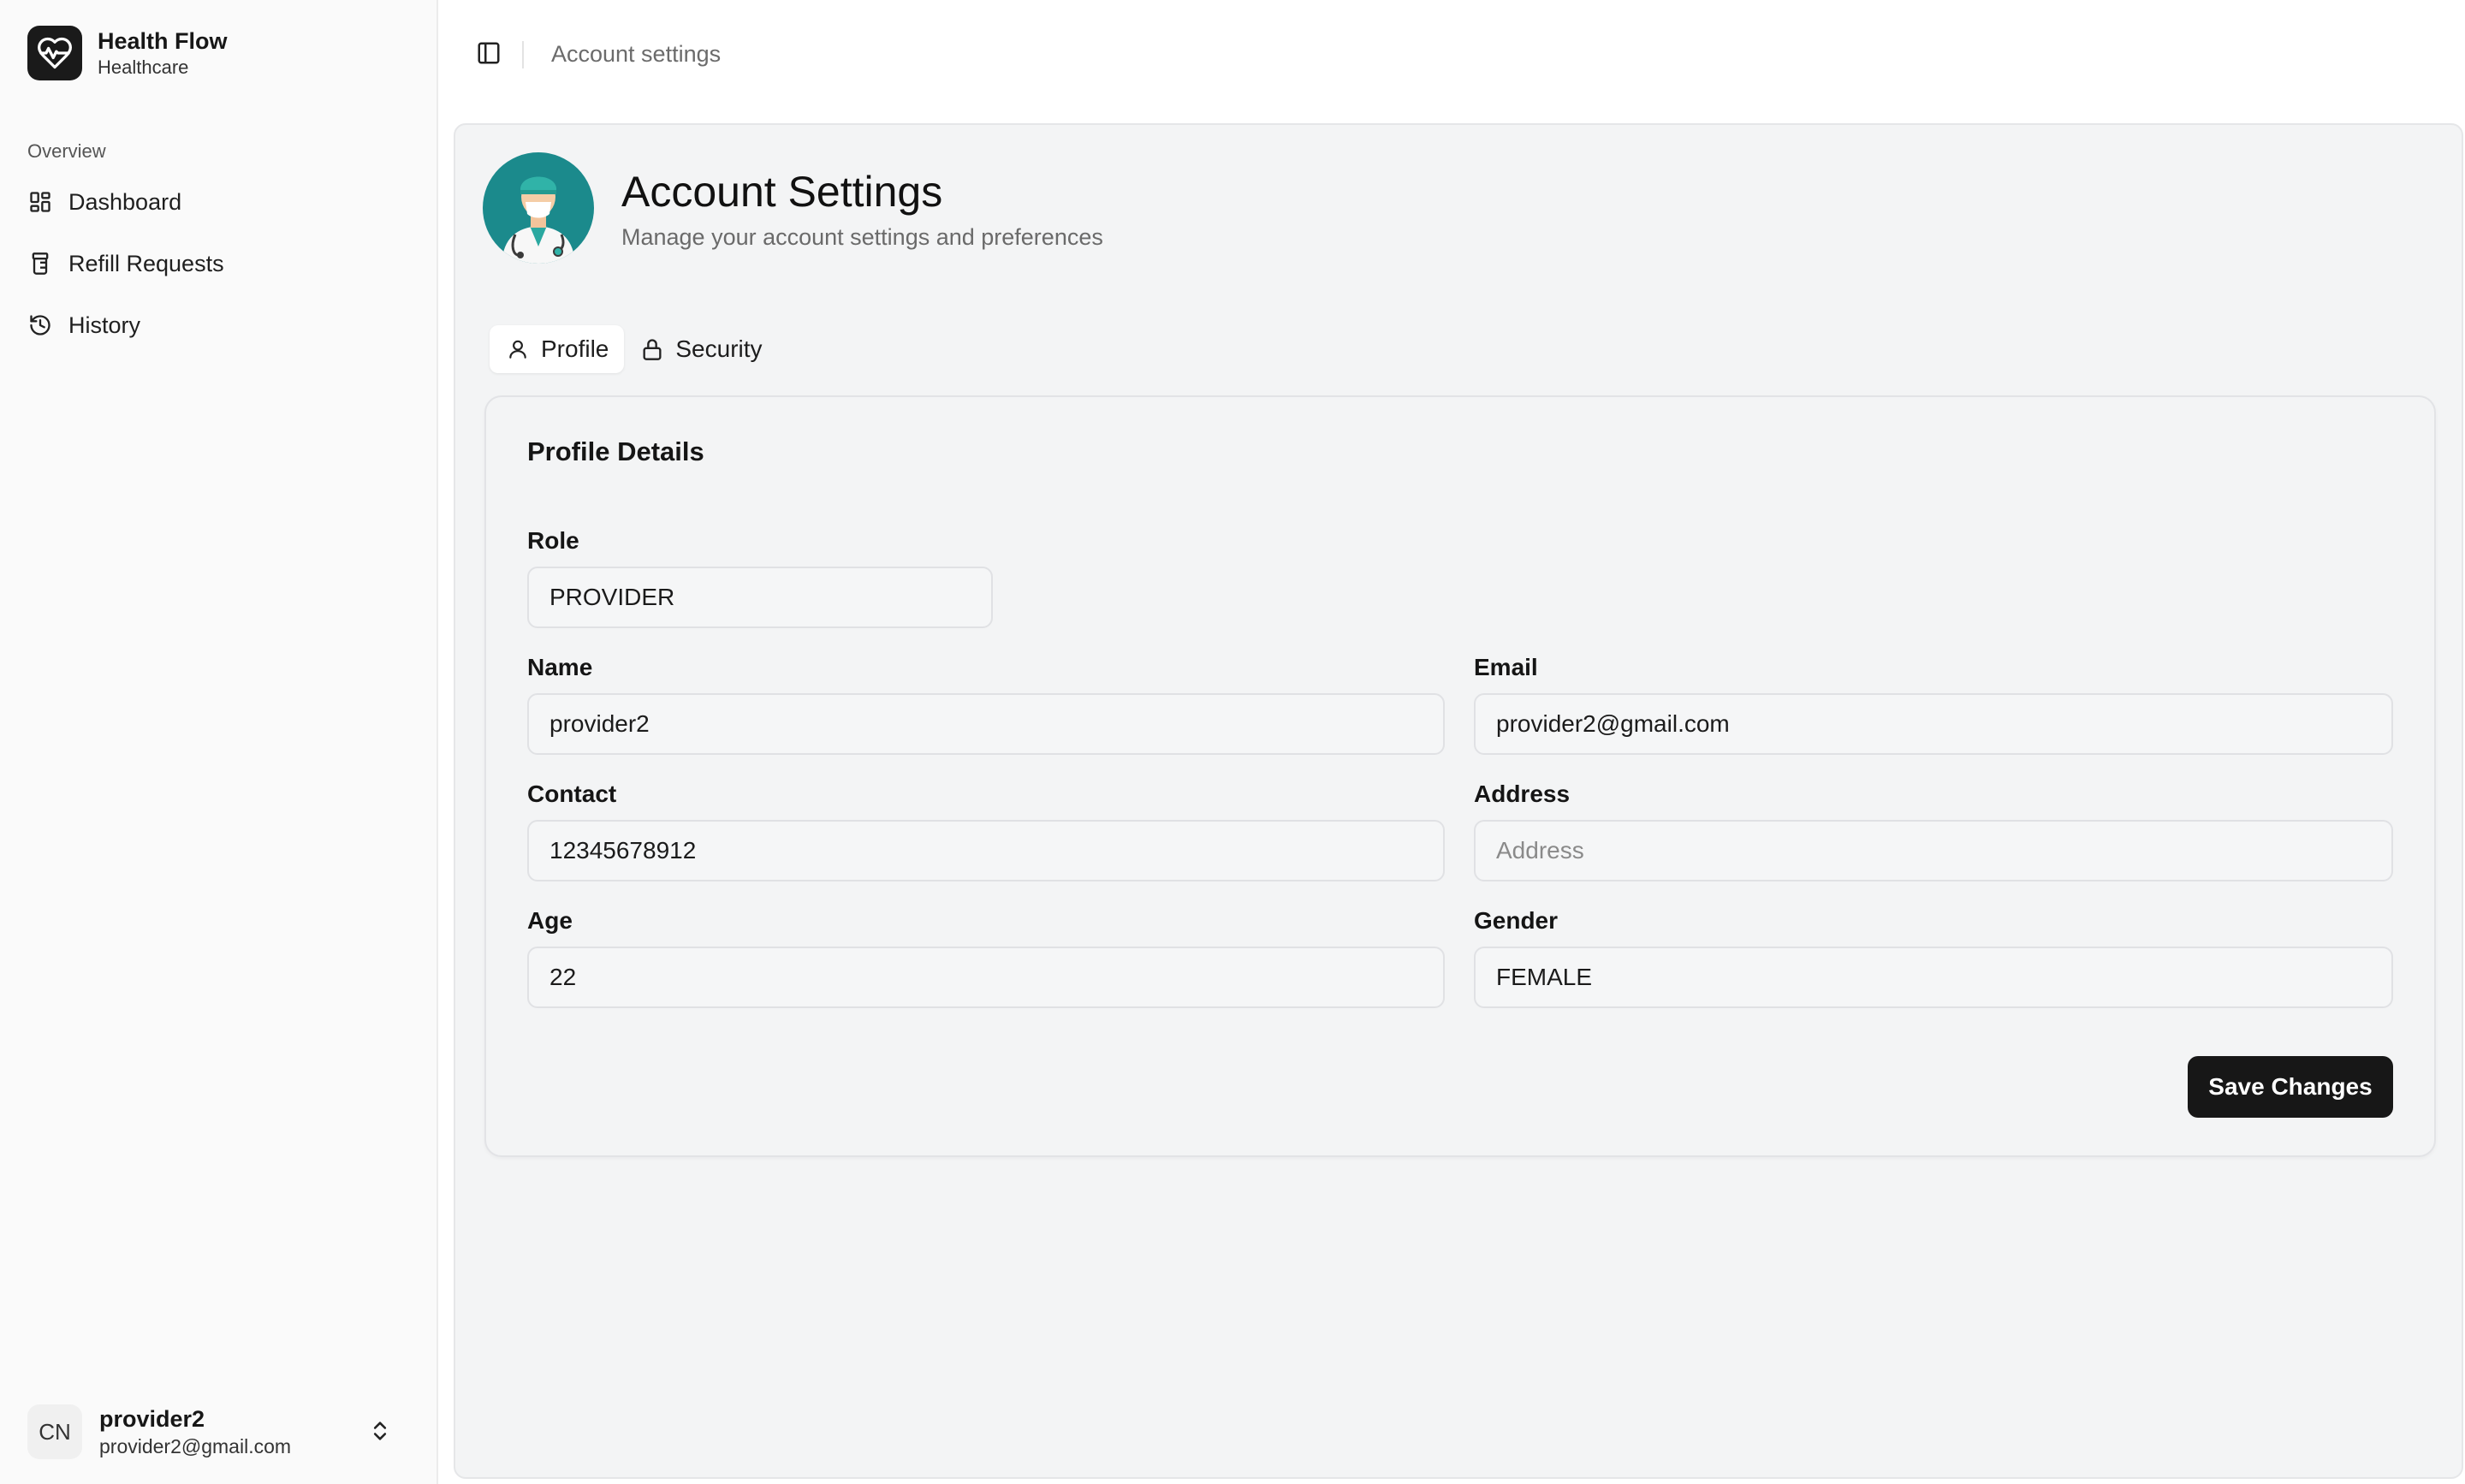  I want to click on lock-icon, so click(652, 349).